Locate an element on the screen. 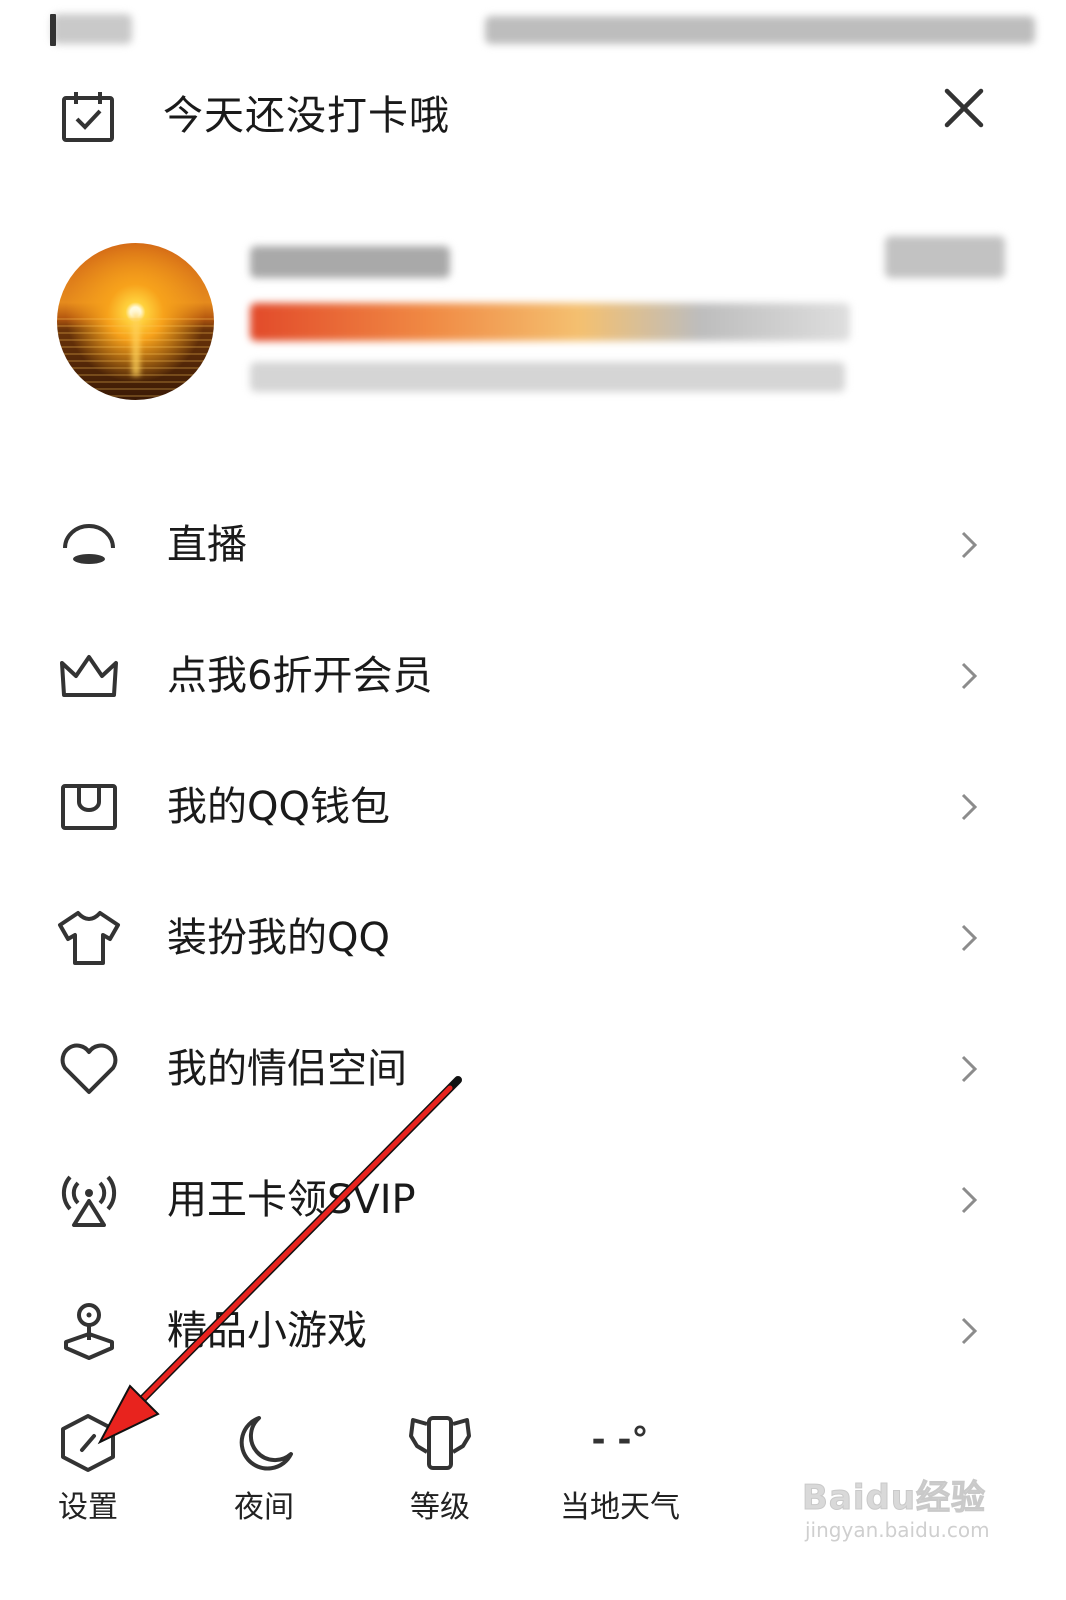 The width and height of the screenshot is (1066, 1600). close-icon is located at coordinates (964, 108).